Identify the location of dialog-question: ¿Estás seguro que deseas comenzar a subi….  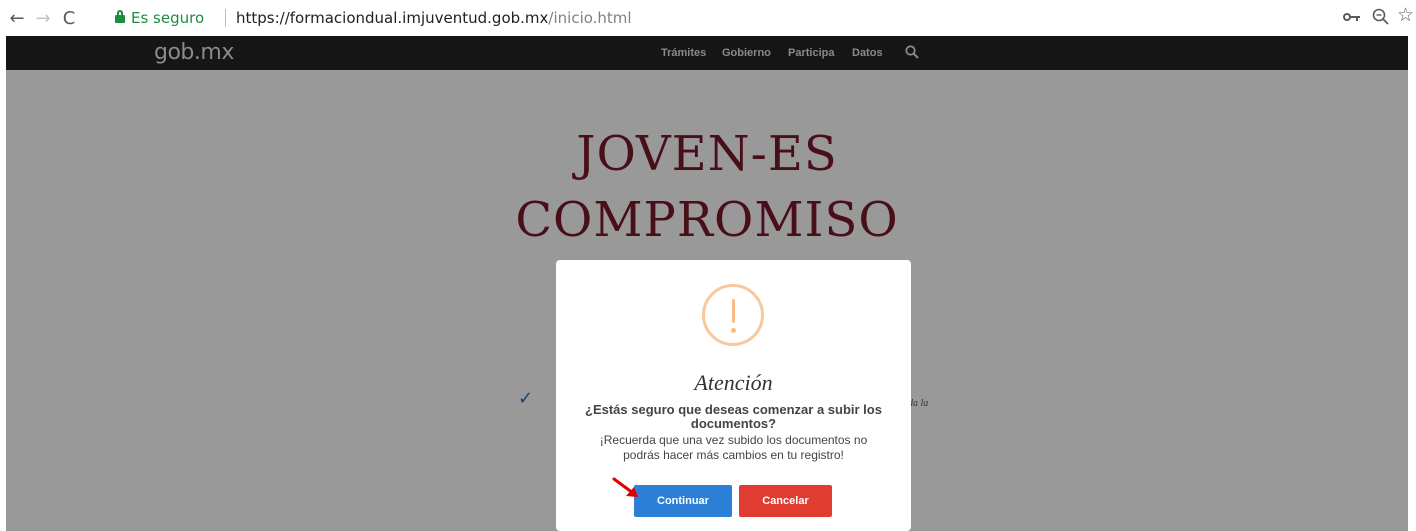
(733, 416).